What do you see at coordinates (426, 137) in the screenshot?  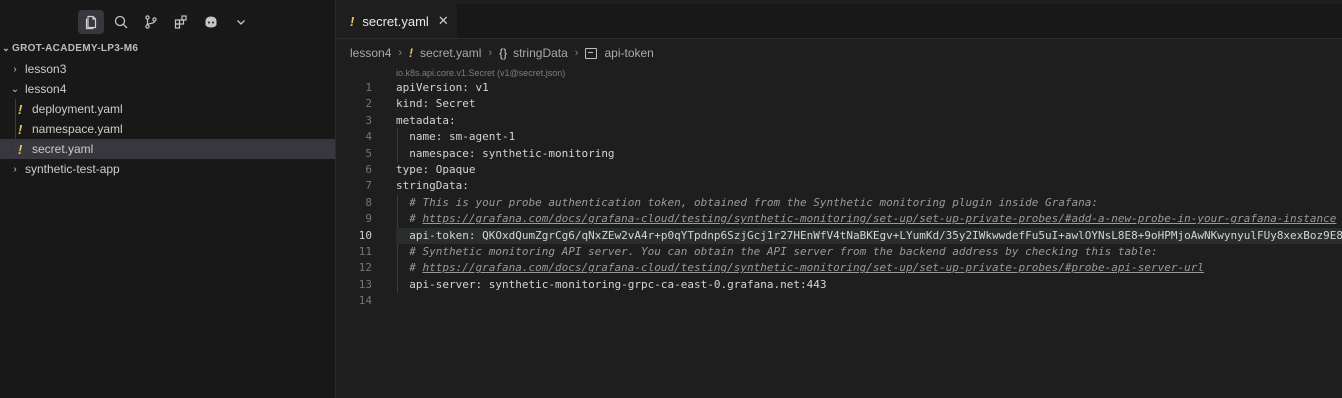 I see `yaml-key: name:` at bounding box center [426, 137].